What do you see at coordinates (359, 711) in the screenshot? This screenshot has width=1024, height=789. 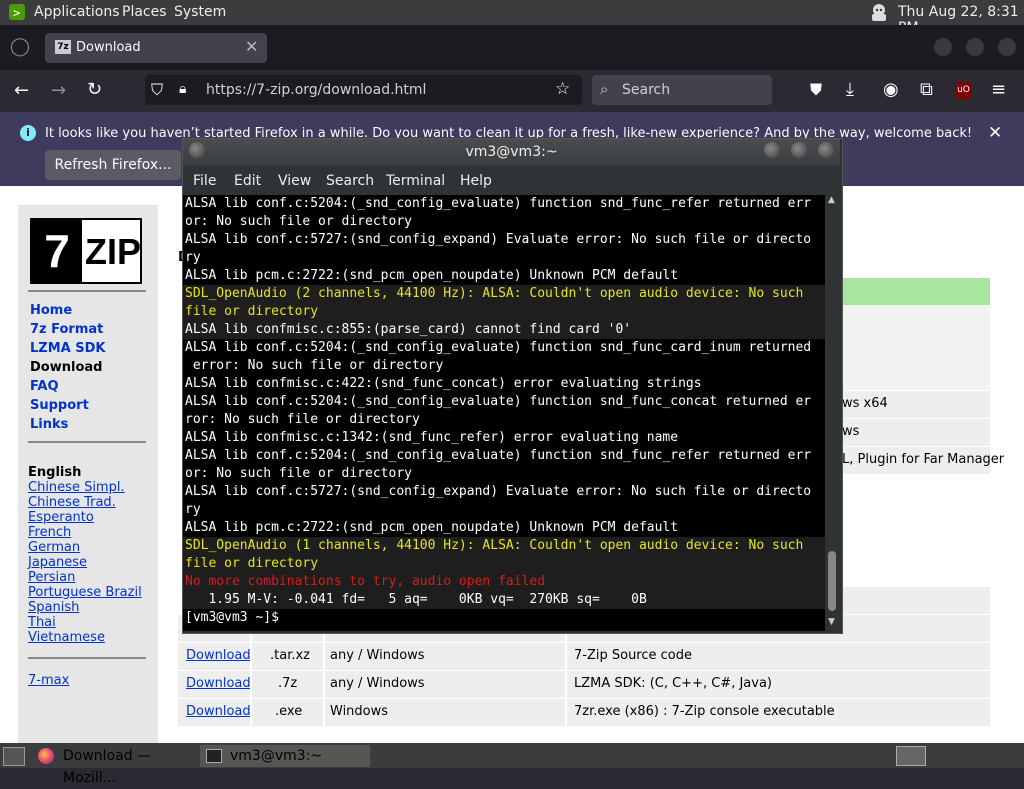 I see `cell-os: Windows` at bounding box center [359, 711].